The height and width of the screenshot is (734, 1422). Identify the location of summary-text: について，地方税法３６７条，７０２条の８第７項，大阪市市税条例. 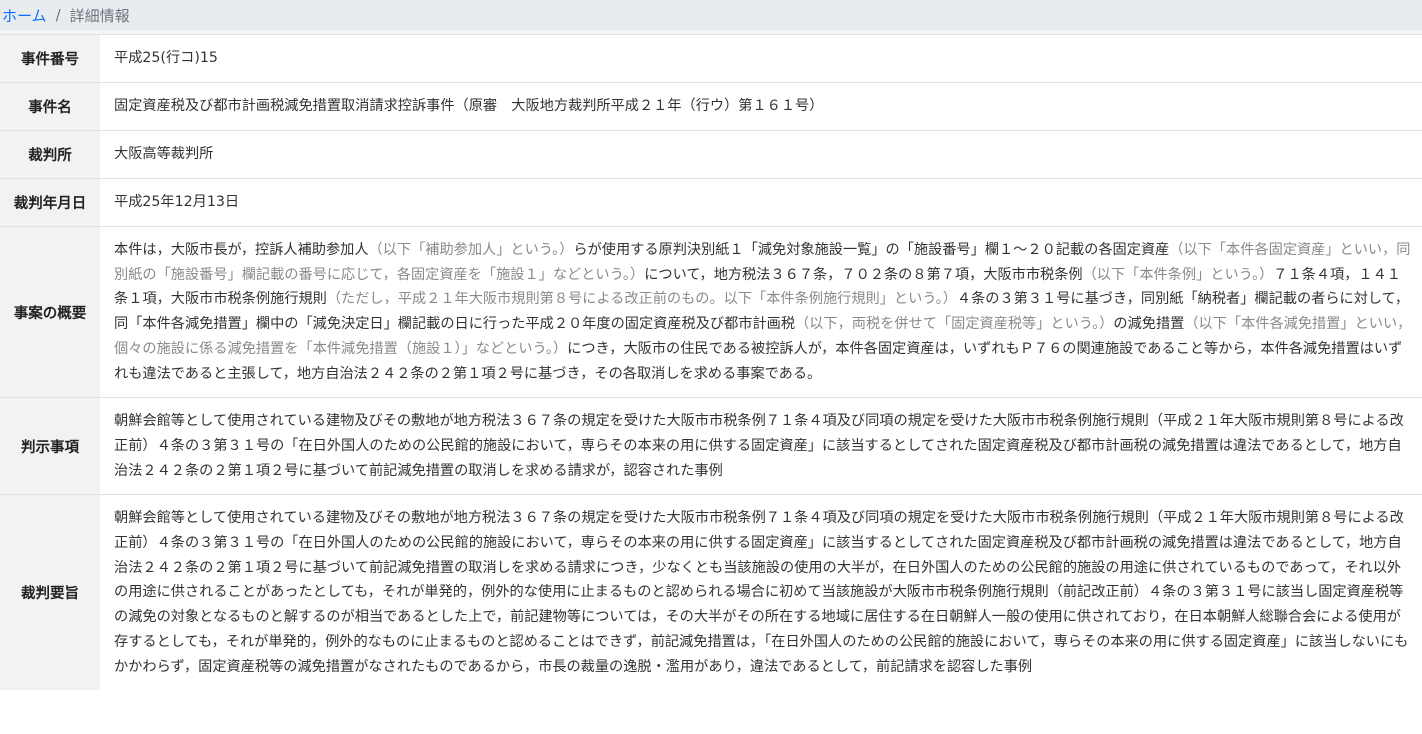
(863, 274).